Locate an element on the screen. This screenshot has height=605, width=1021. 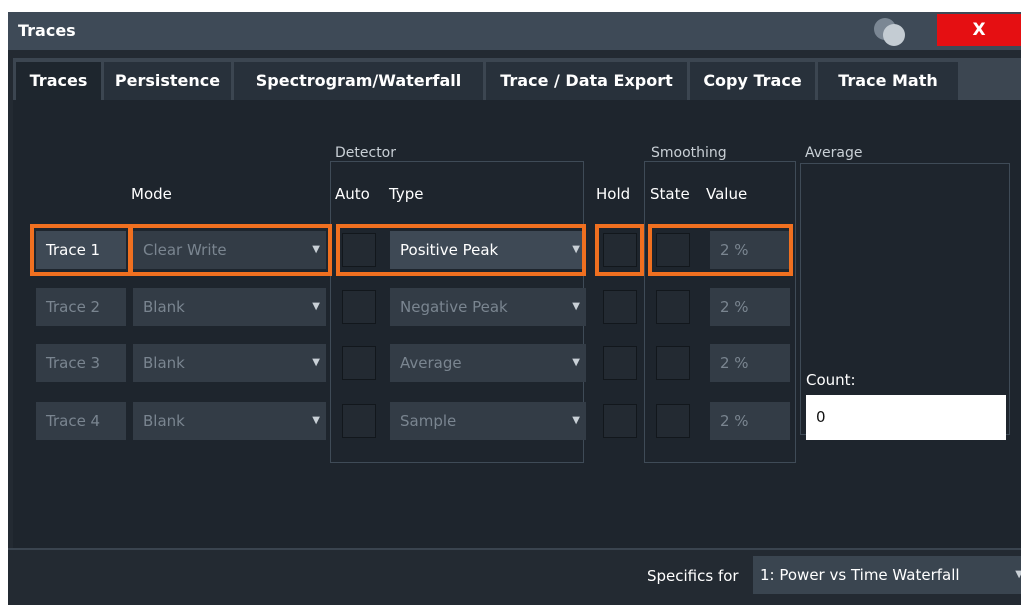
tab-trace-data-export: Trace / Data Export is located at coordinates (586, 81).